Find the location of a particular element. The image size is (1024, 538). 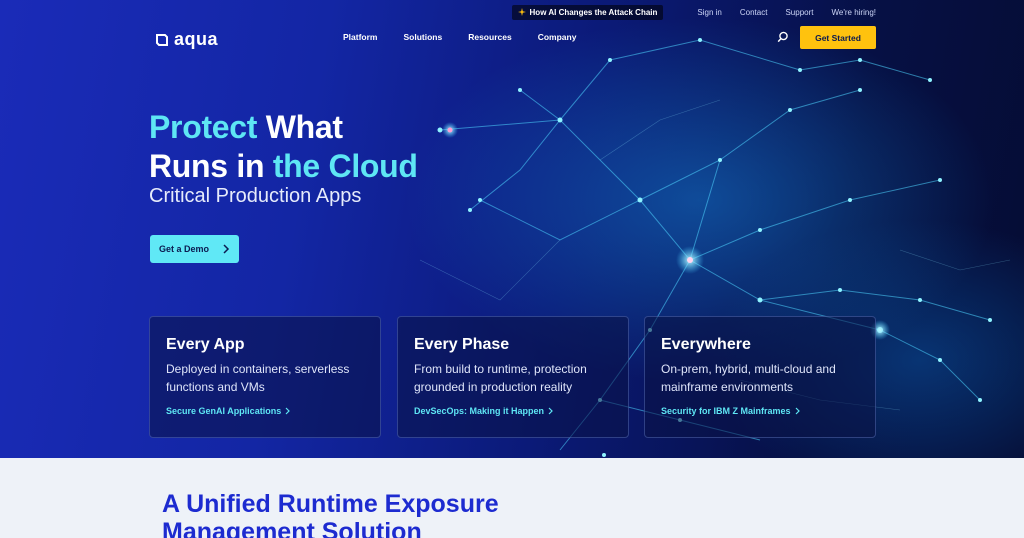

card-link-genai: Secure GenAI Applications is located at coordinates (265, 411).